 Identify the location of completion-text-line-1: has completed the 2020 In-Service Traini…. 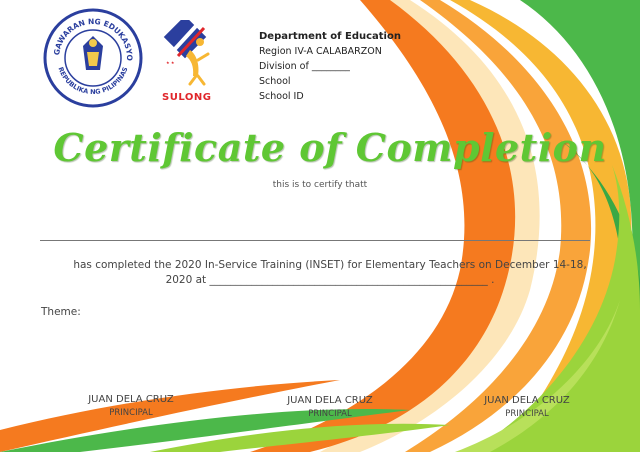
(330, 265).